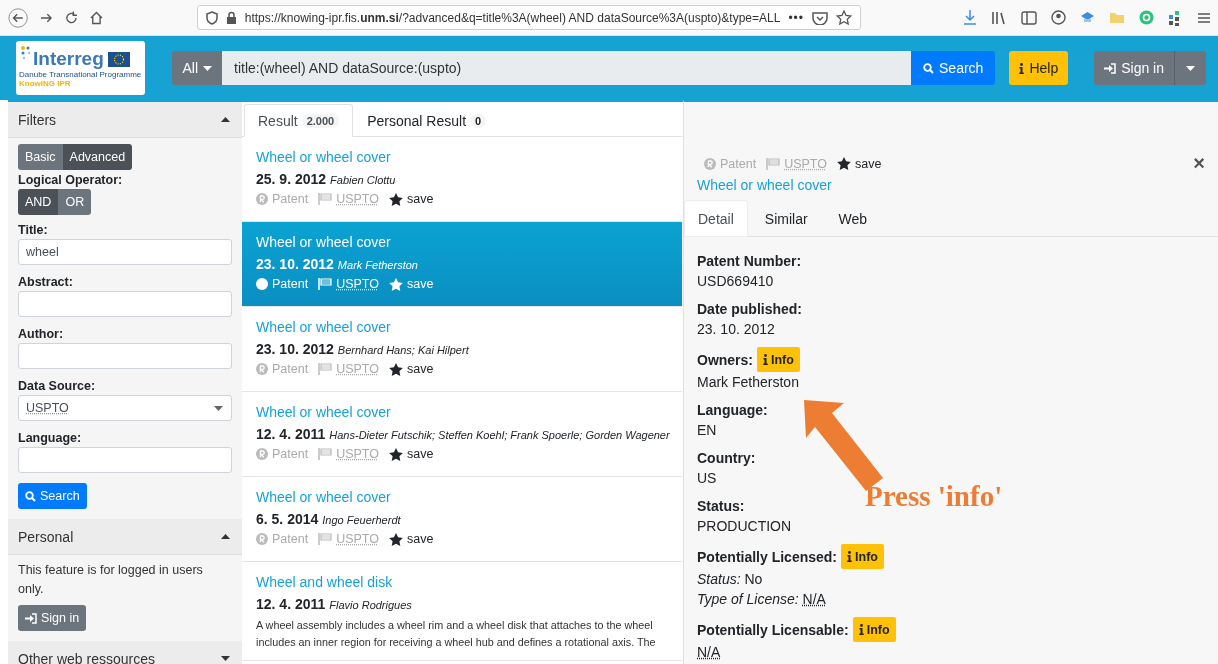 The image size is (1218, 664). I want to click on logo: Interreg Danube Transnational Programme KnowING IPR, so click(81, 68).